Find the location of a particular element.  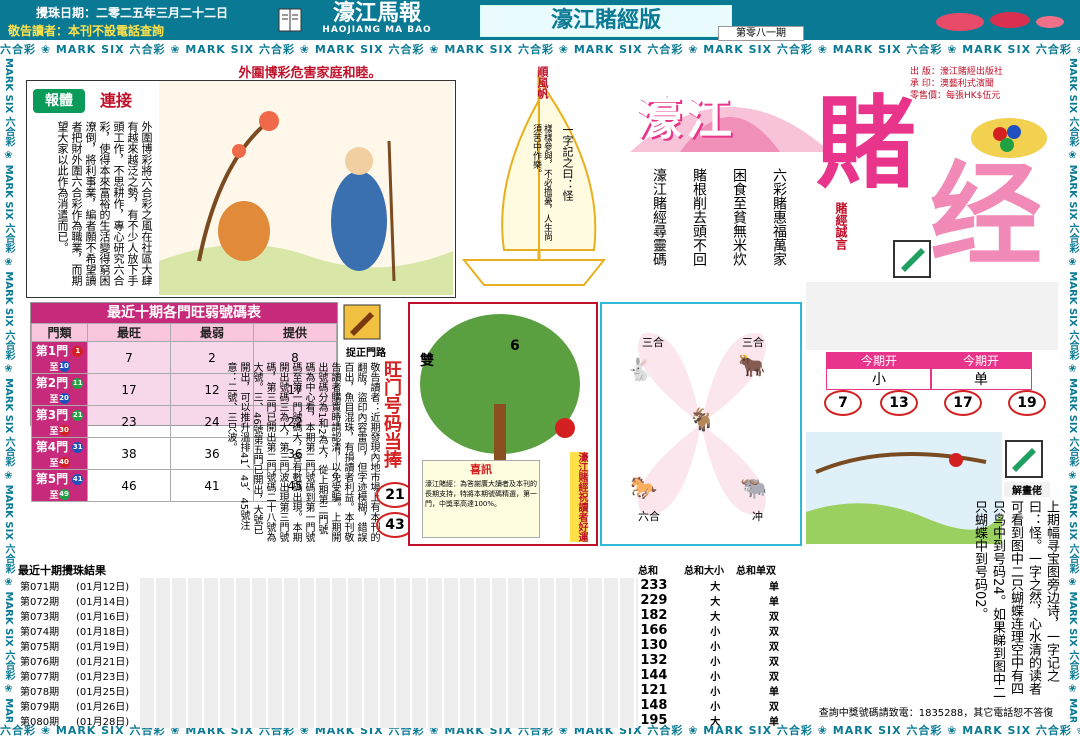

period-number-2: 13 is located at coordinates (899, 403).